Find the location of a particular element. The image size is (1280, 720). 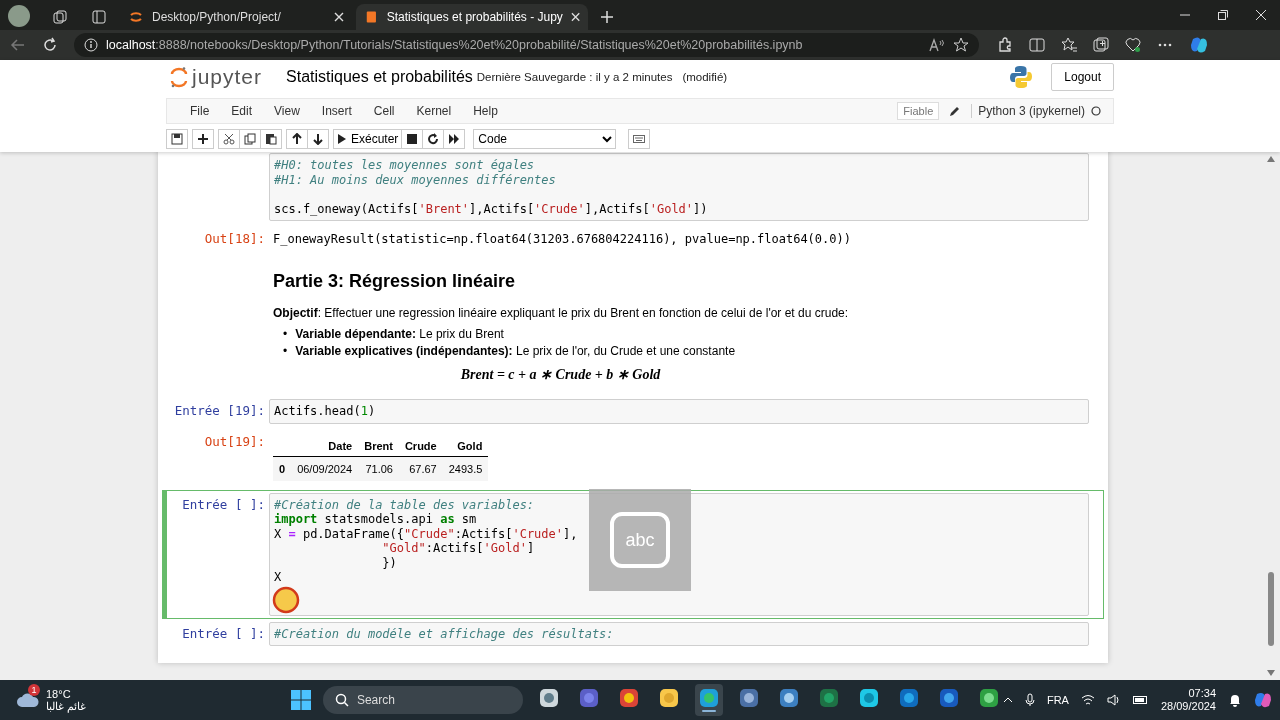

collections-icon is located at coordinates (1101, 45).